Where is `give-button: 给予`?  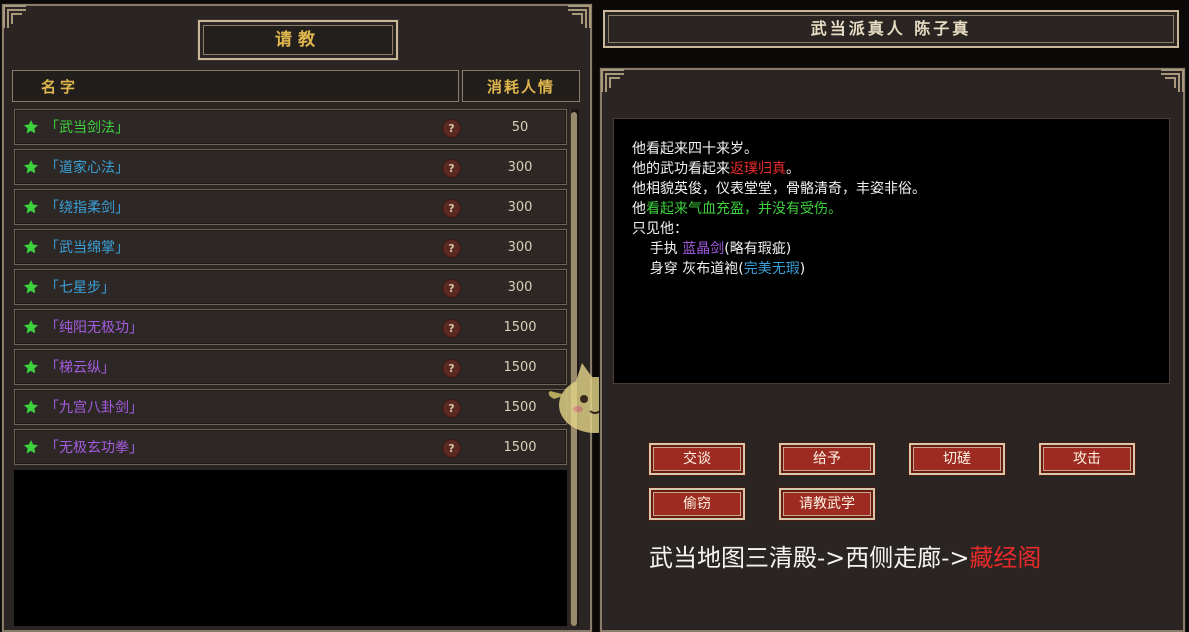
give-button: 给予 is located at coordinates (827, 459).